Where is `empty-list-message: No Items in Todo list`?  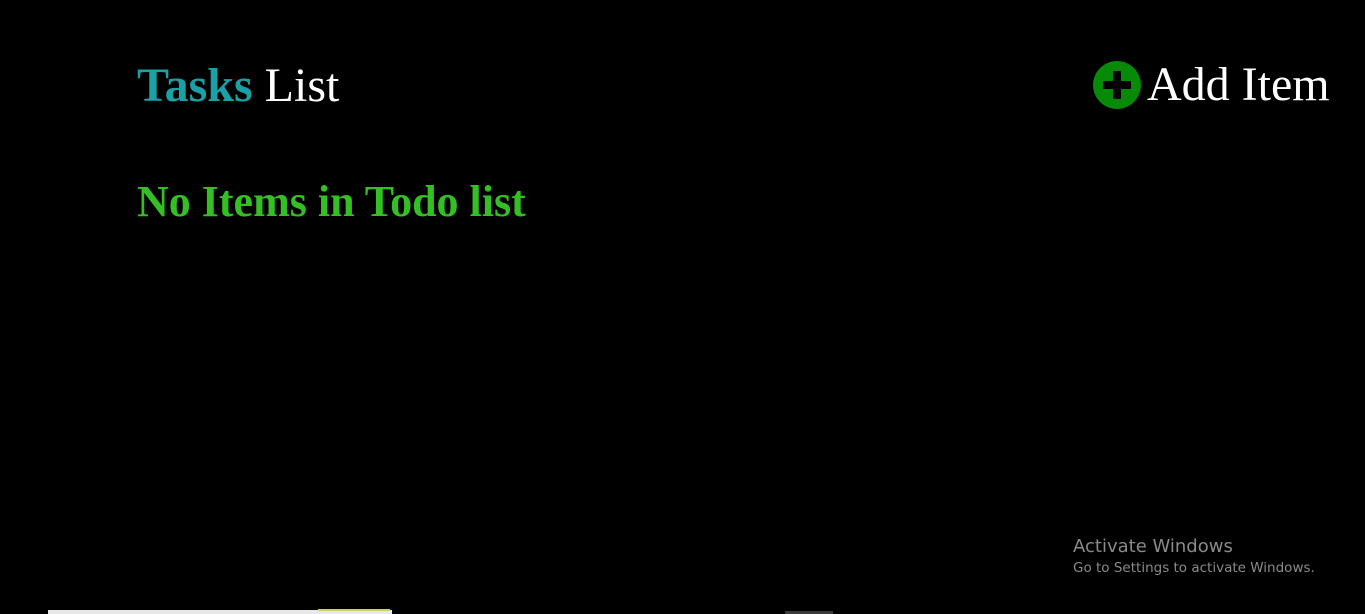
empty-list-message: No Items in Todo list is located at coordinates (331, 201).